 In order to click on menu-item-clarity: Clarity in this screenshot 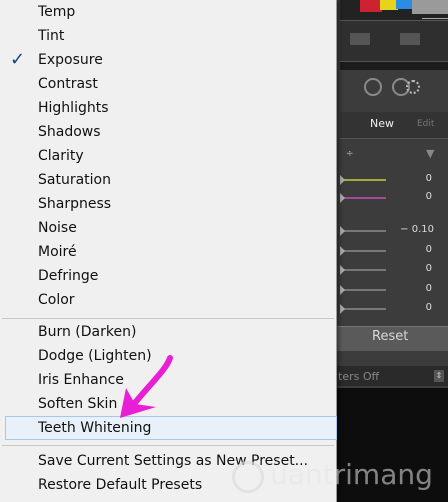, I will do `click(168, 156)`.